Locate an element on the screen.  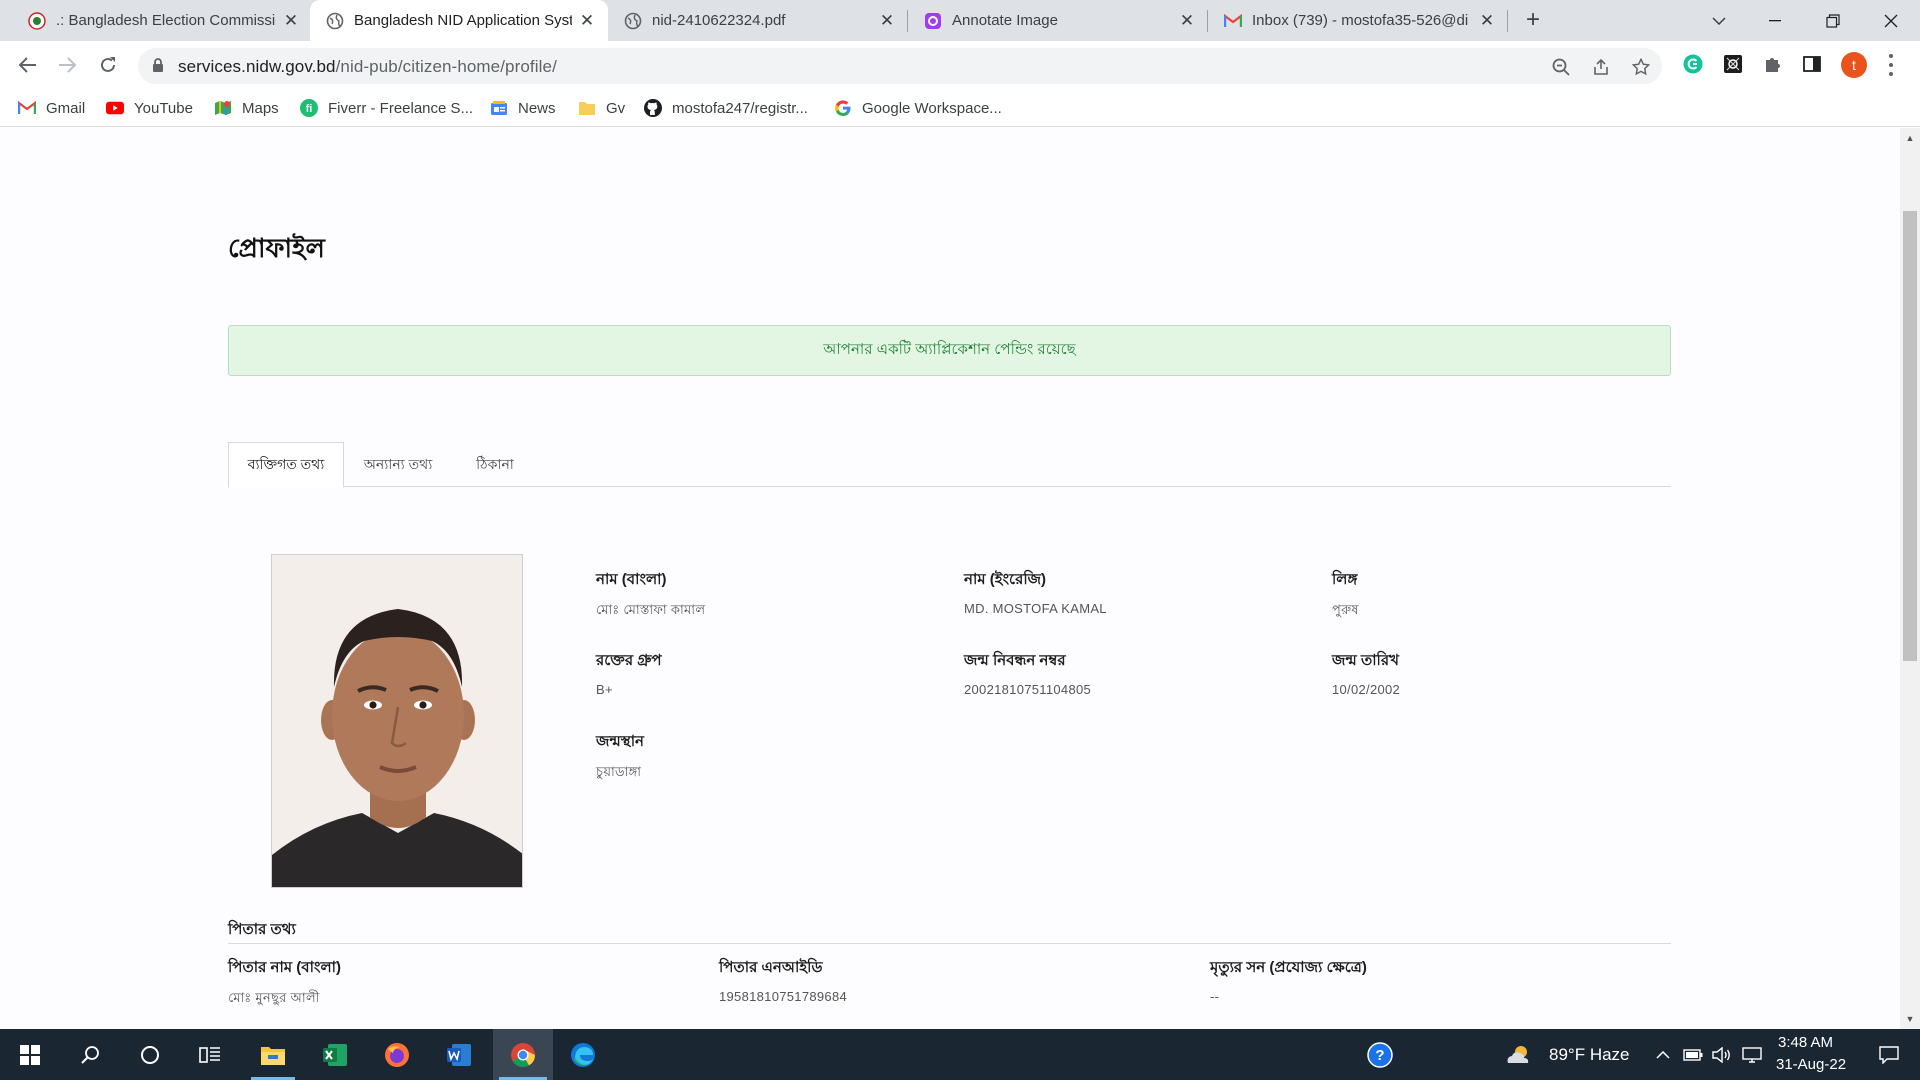
search-icon is located at coordinates (90, 1054).